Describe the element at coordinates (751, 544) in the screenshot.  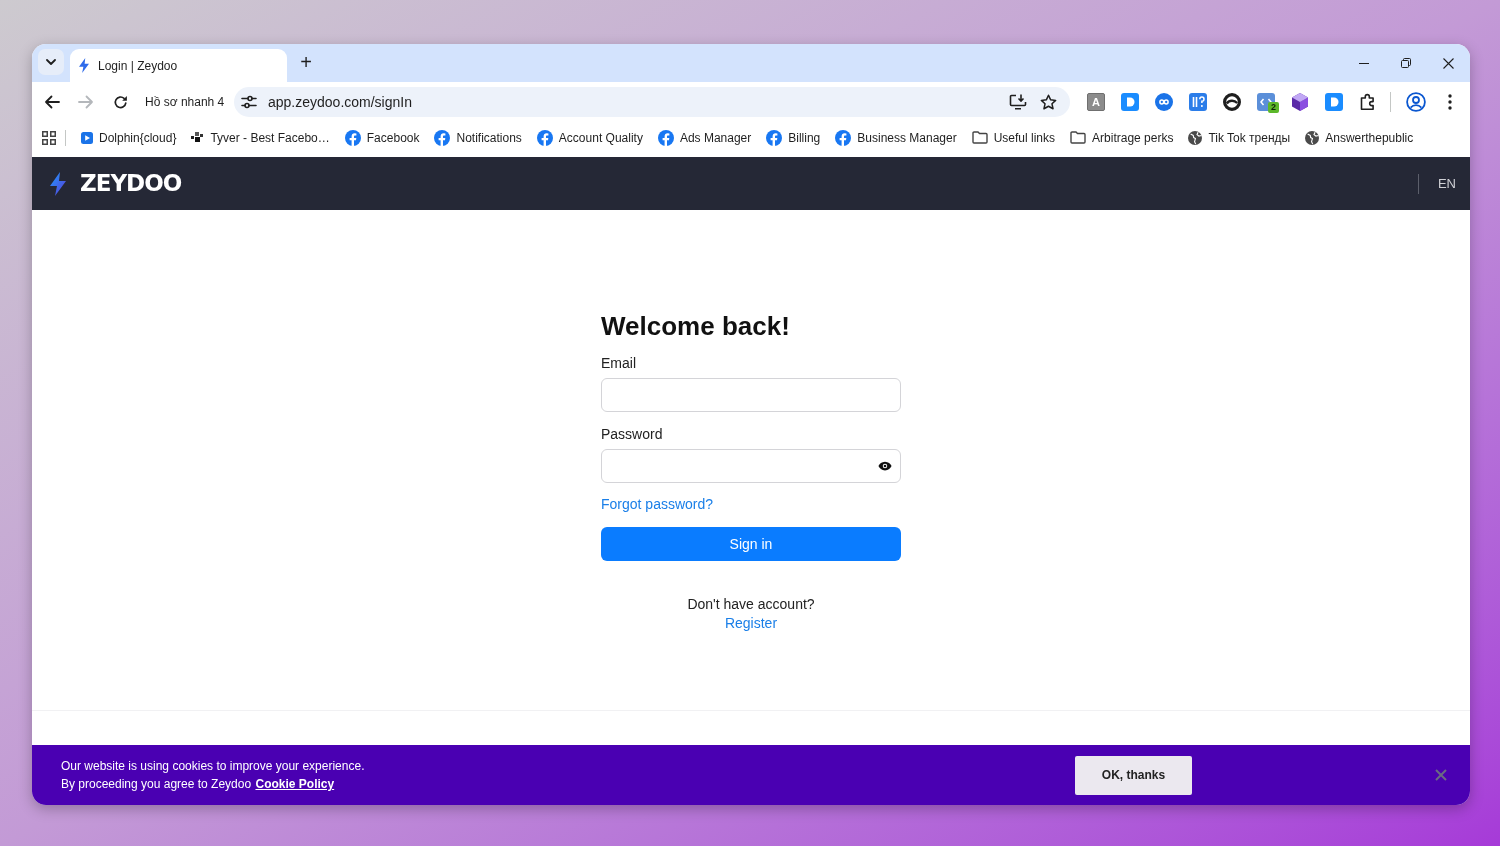
I see `sign-in-button: Sign in` at that location.